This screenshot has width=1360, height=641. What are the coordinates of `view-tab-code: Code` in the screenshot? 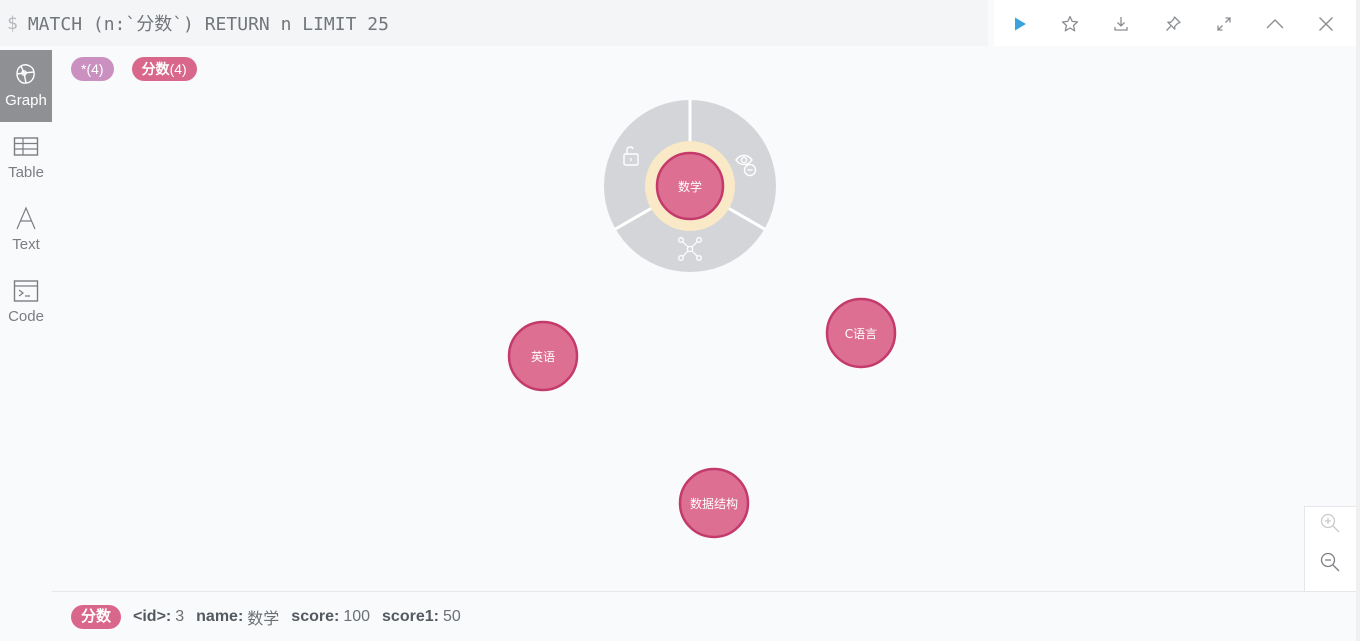 It's located at (26, 302).